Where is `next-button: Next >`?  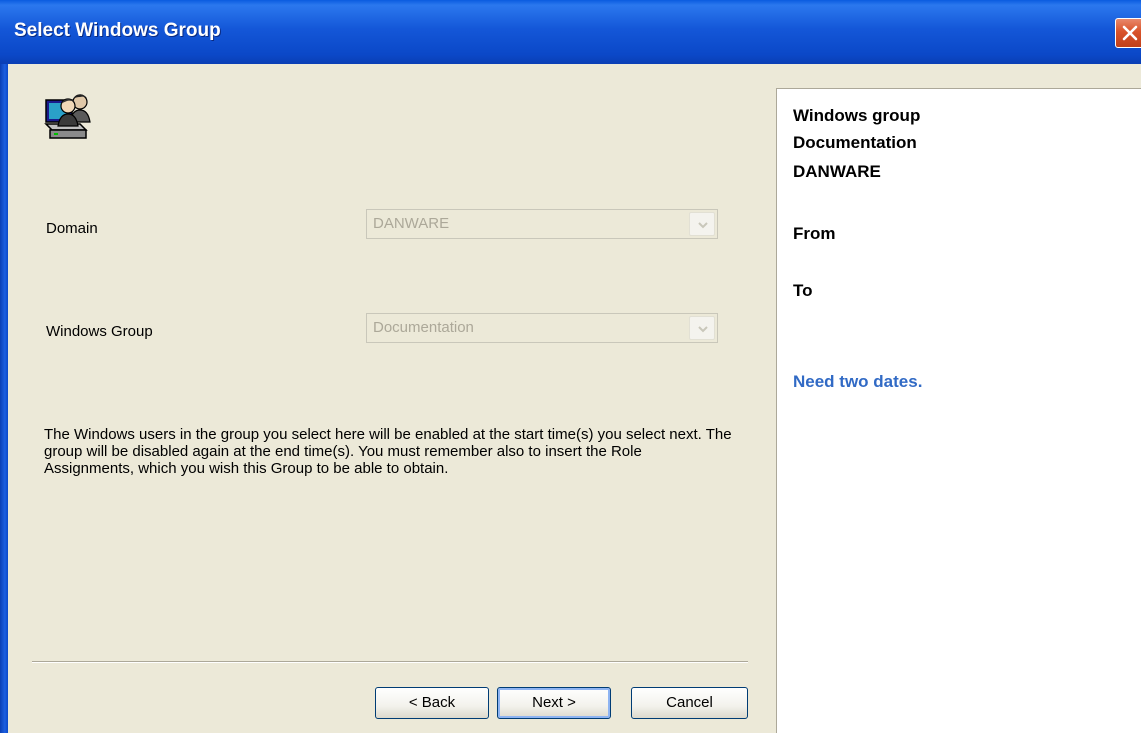 next-button: Next > is located at coordinates (554, 703).